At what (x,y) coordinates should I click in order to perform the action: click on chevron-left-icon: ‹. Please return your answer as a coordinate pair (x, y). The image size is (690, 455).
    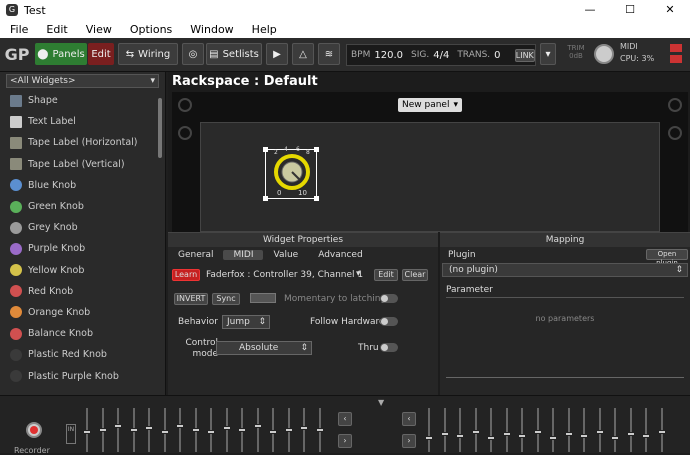
    Looking at the image, I should click on (345, 419).